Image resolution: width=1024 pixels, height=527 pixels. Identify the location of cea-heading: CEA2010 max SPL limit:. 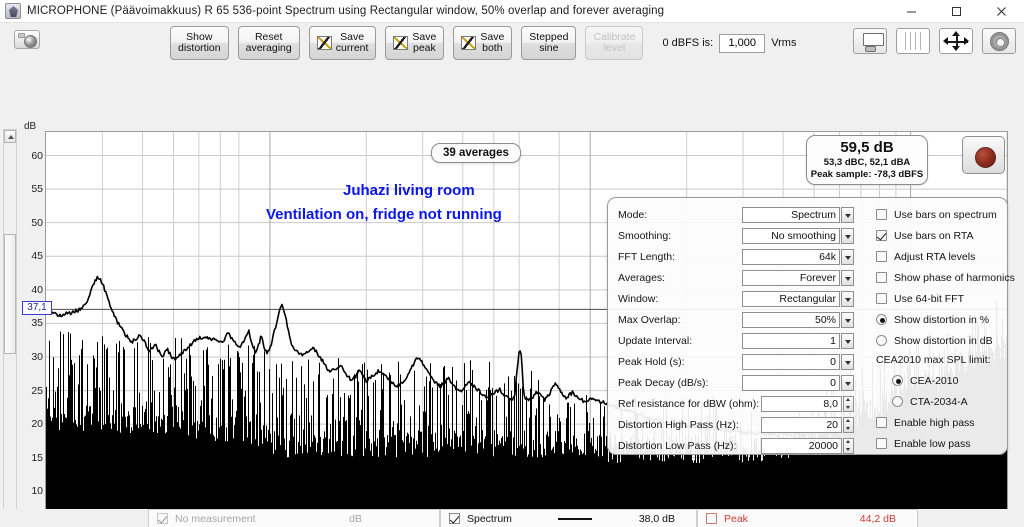
(933, 360).